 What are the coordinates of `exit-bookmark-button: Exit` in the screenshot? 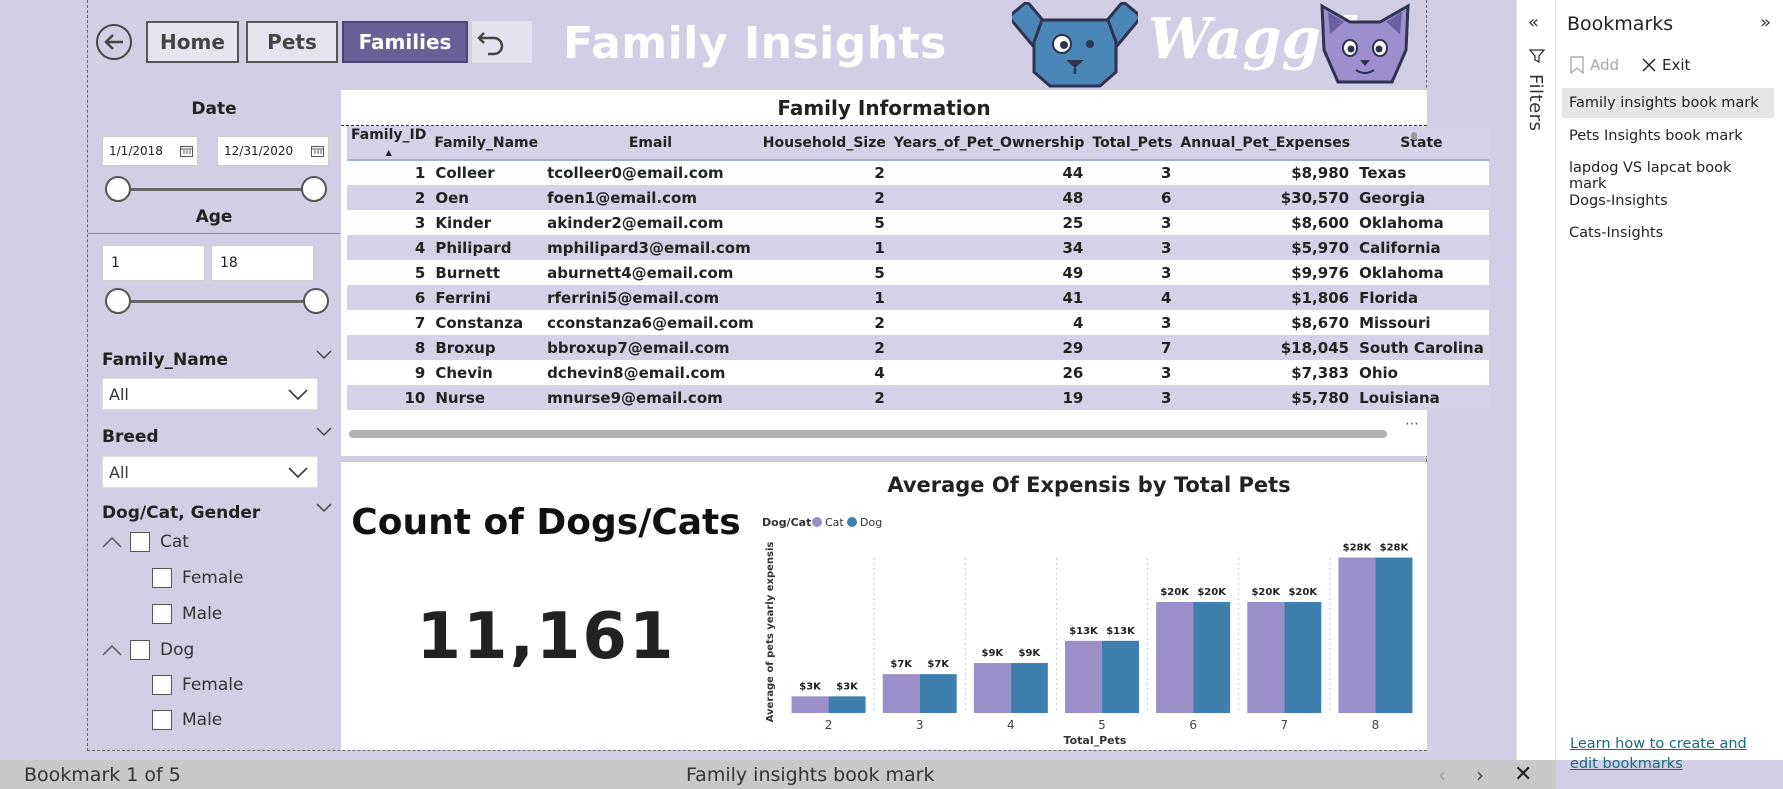 It's located at (1666, 65).